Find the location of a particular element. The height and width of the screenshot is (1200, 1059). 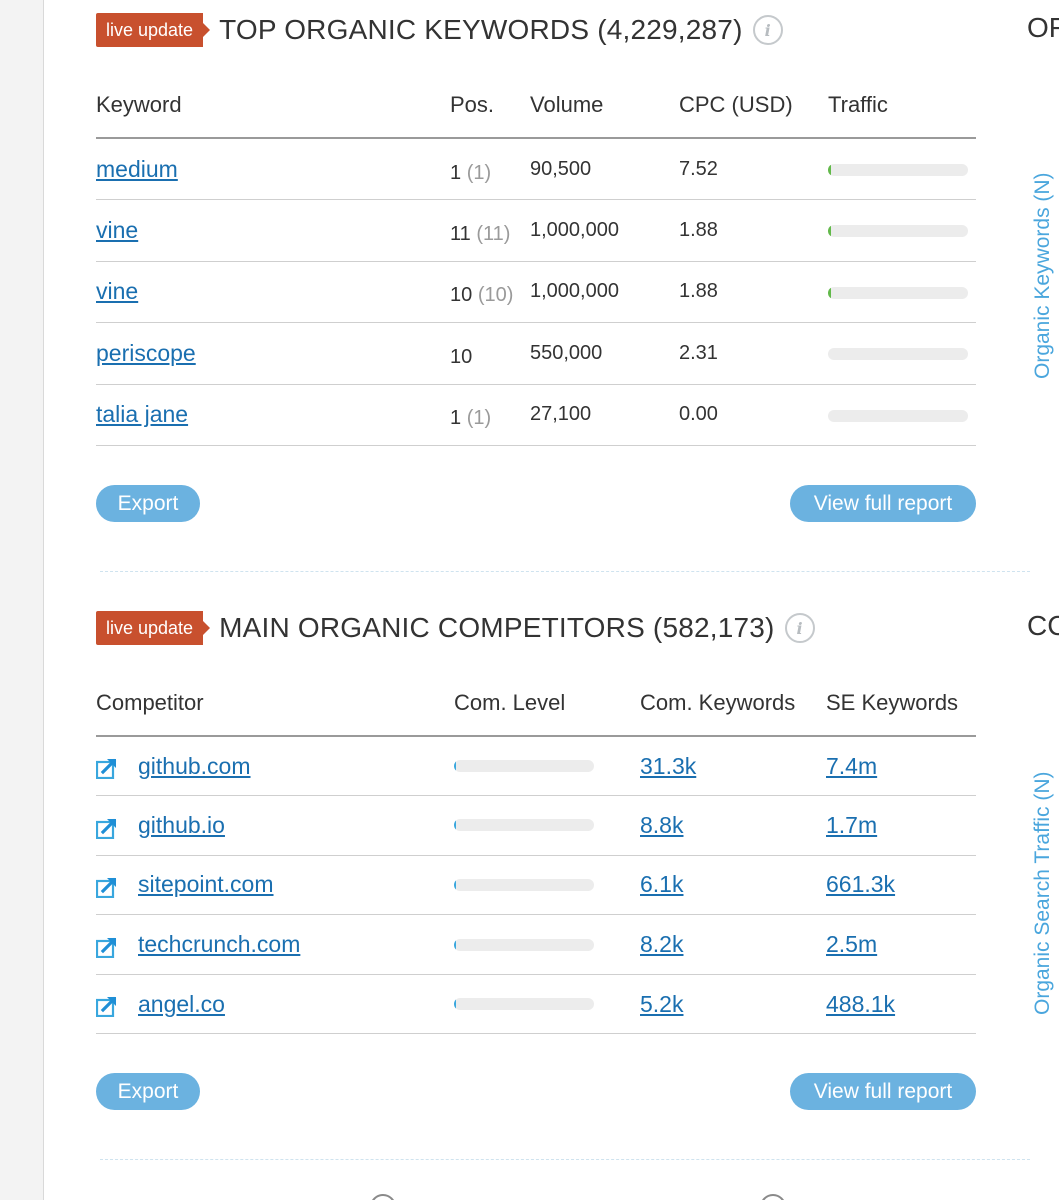

table-row: vine 10 (10) 1,000,000 1.88 is located at coordinates (536, 292).